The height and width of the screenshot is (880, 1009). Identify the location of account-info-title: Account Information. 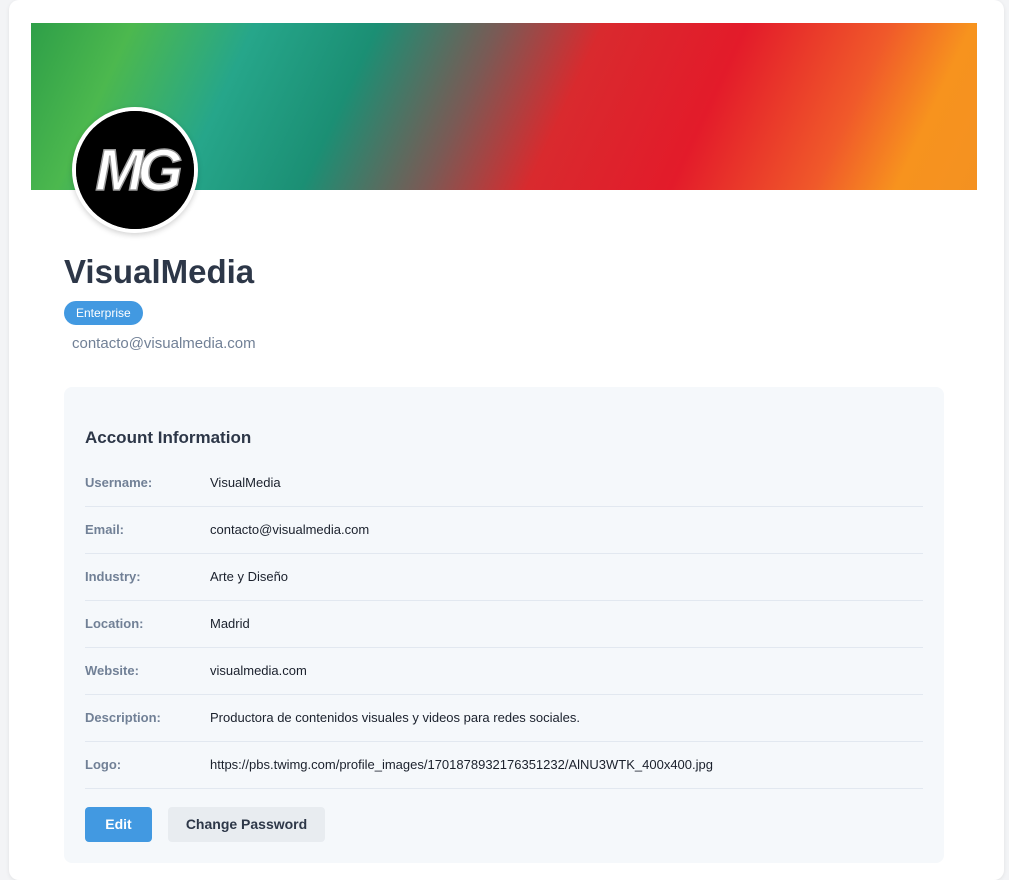
(168, 437).